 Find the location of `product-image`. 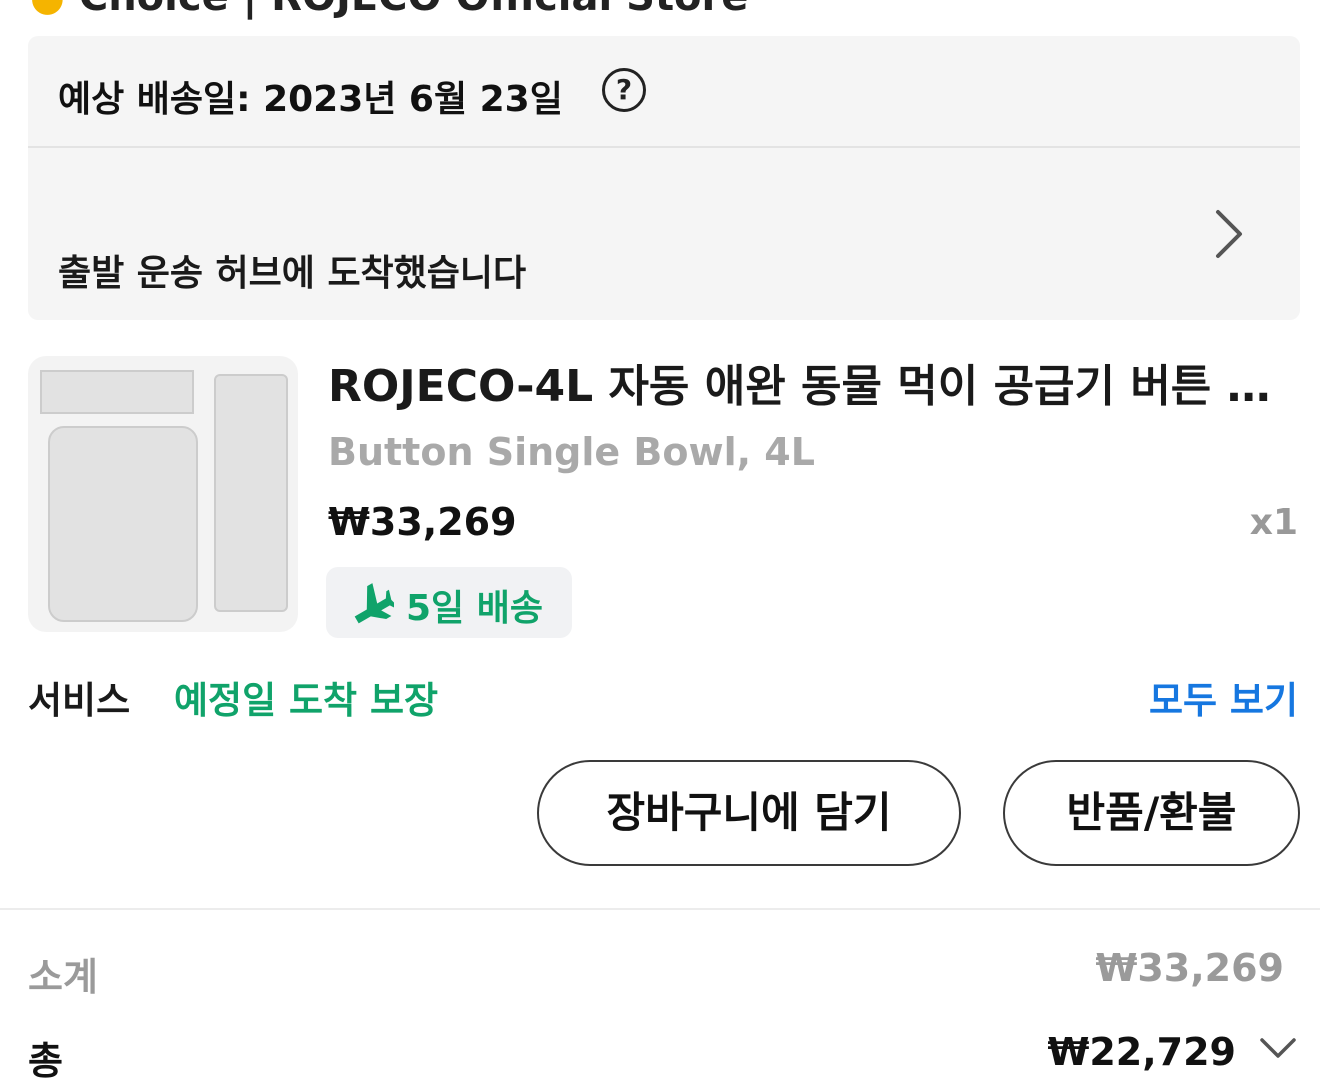

product-image is located at coordinates (163, 494).